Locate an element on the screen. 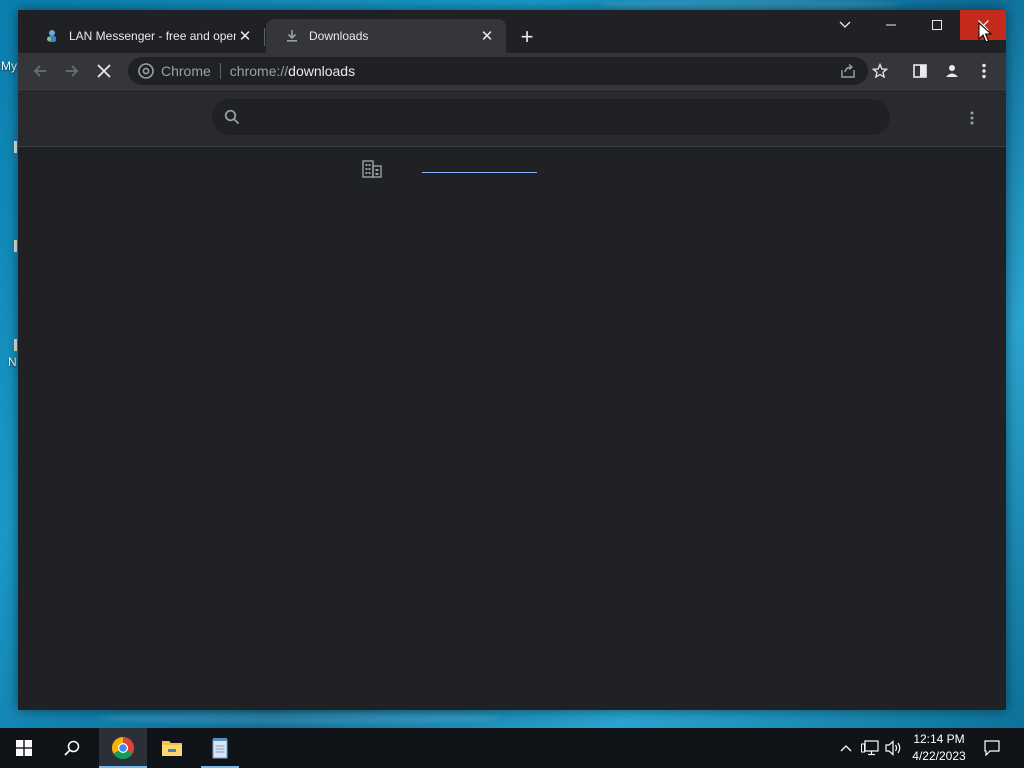 This screenshot has width=1024, height=768. chrome-icon is located at coordinates (123, 748).